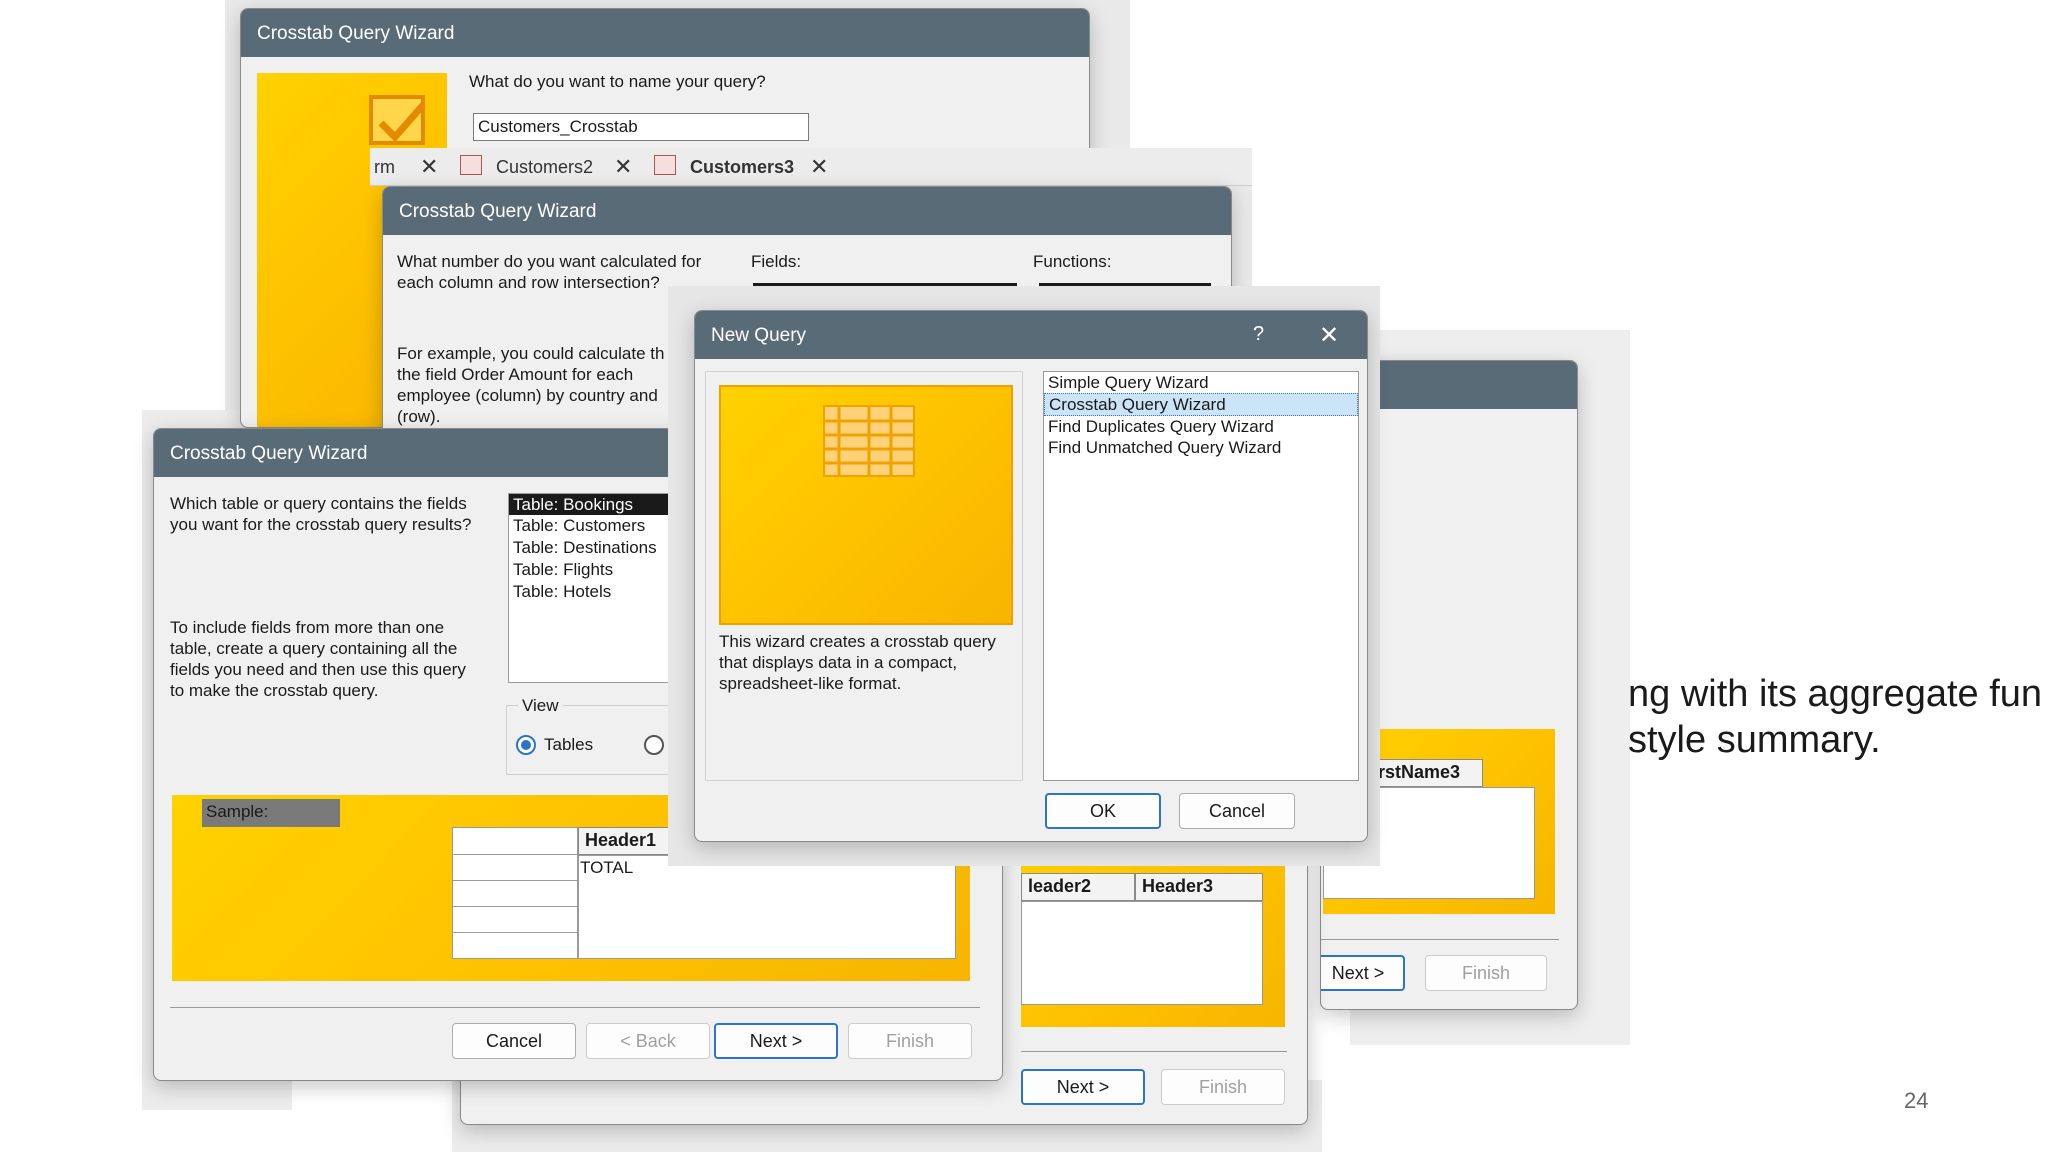 This screenshot has width=2048, height=1152. I want to click on header3-cell: Header3, so click(1199, 887).